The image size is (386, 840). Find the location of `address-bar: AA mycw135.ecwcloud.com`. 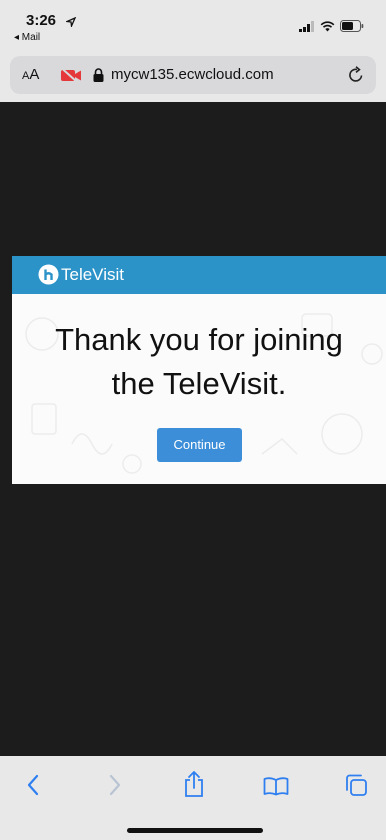

address-bar: AA mycw135.ecwcloud.com is located at coordinates (193, 75).